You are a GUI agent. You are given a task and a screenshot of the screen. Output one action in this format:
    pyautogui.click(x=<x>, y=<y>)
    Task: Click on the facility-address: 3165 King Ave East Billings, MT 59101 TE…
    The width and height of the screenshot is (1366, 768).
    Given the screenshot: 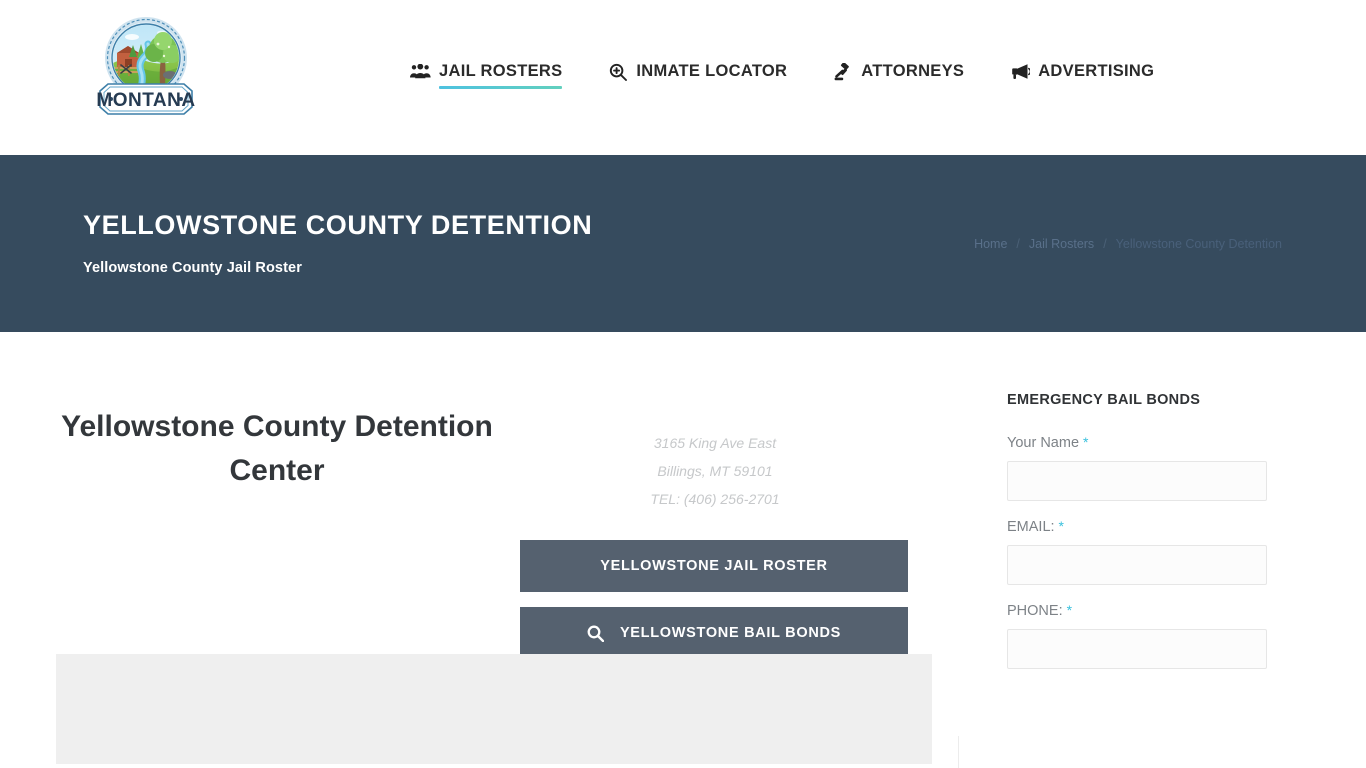 What is the action you would take?
    pyautogui.click(x=715, y=471)
    